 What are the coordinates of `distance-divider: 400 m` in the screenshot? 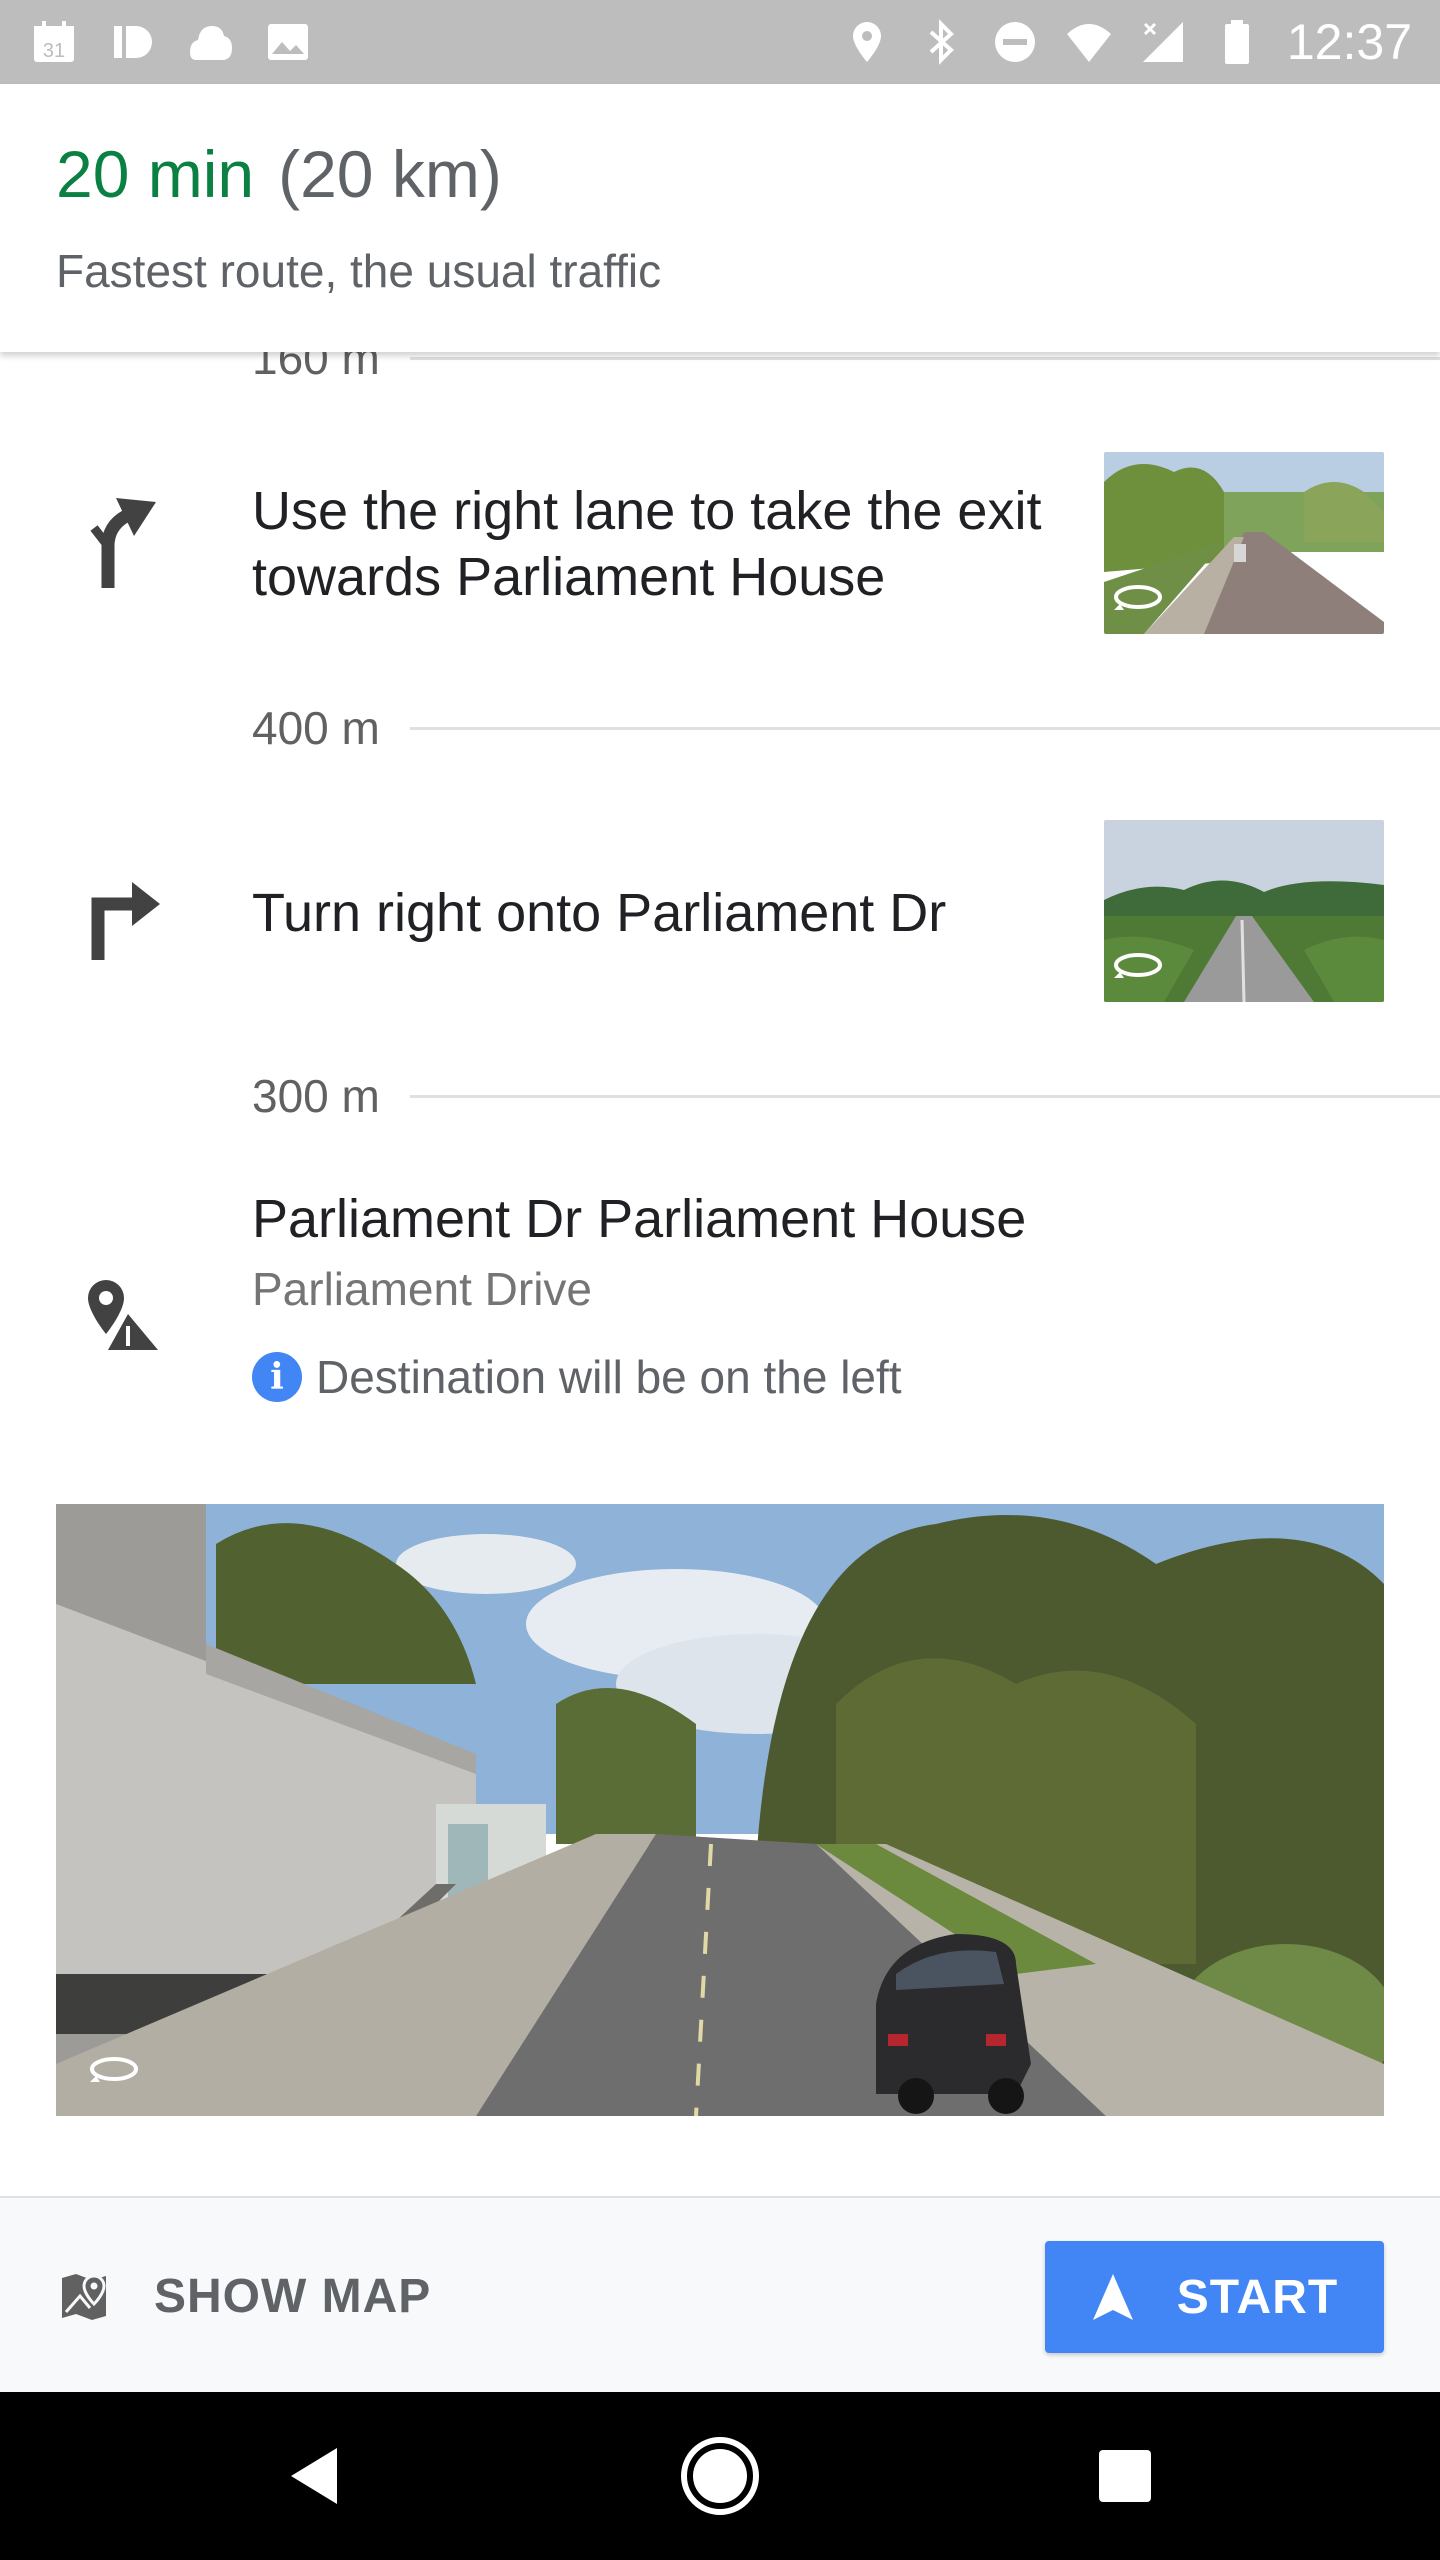 It's located at (846, 728).